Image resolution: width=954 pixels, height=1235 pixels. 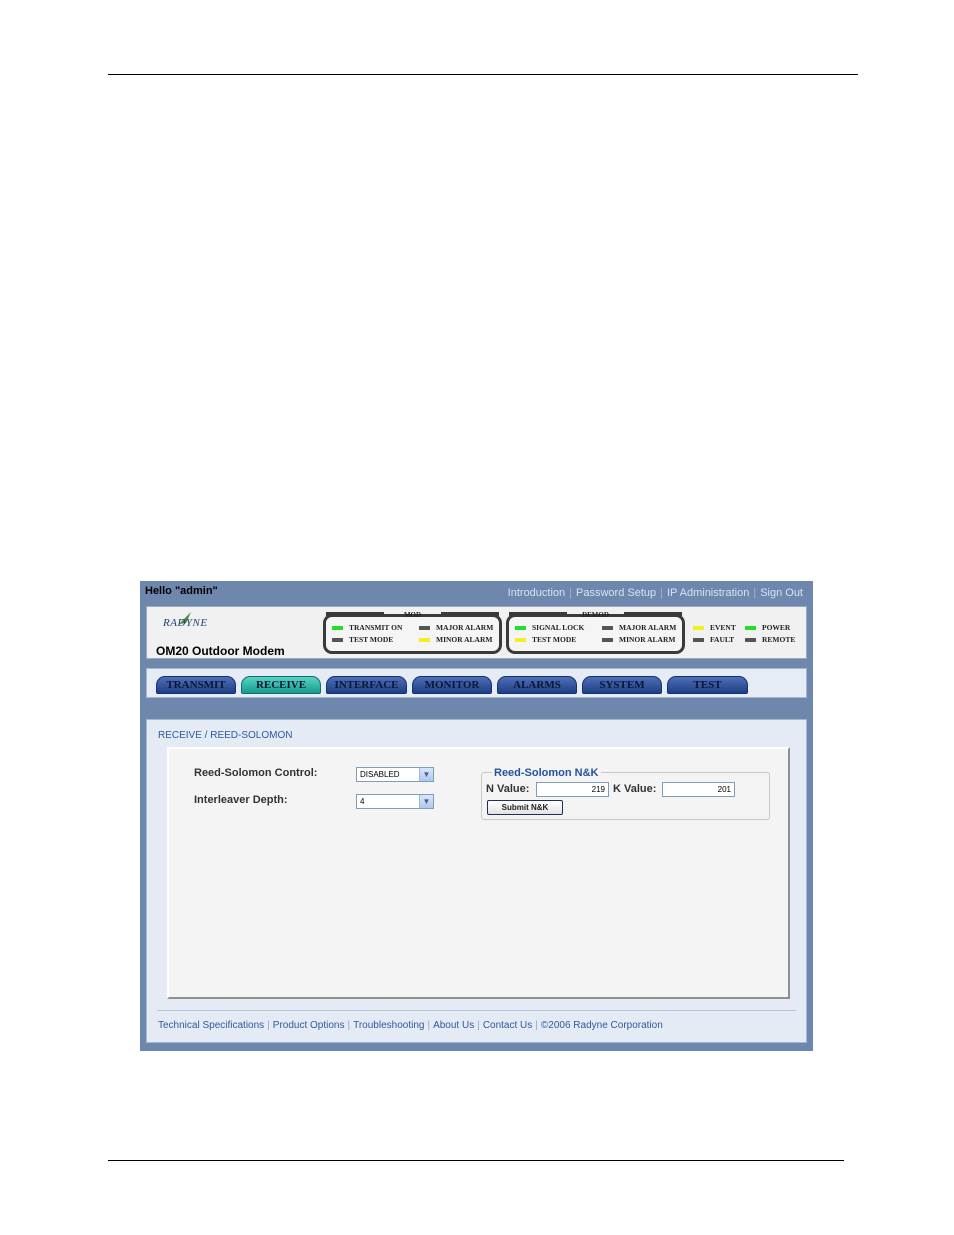 I want to click on model-title: OM20 Outdoor Modem, so click(x=220, y=651).